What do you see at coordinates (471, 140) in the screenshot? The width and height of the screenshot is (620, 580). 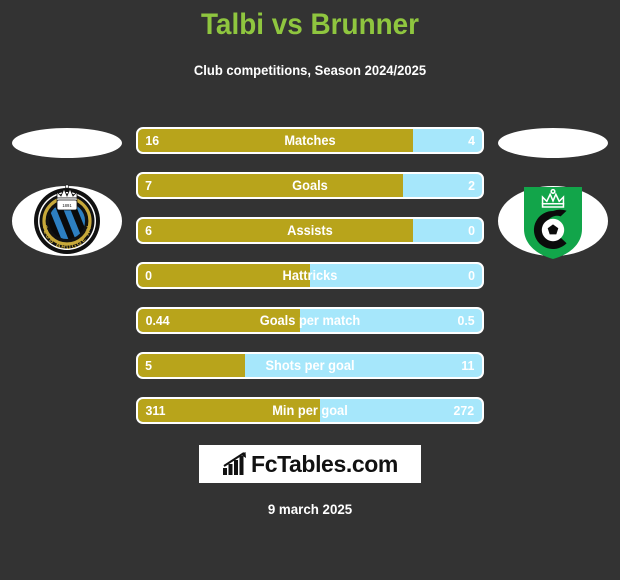 I see `away-value: 4` at bounding box center [471, 140].